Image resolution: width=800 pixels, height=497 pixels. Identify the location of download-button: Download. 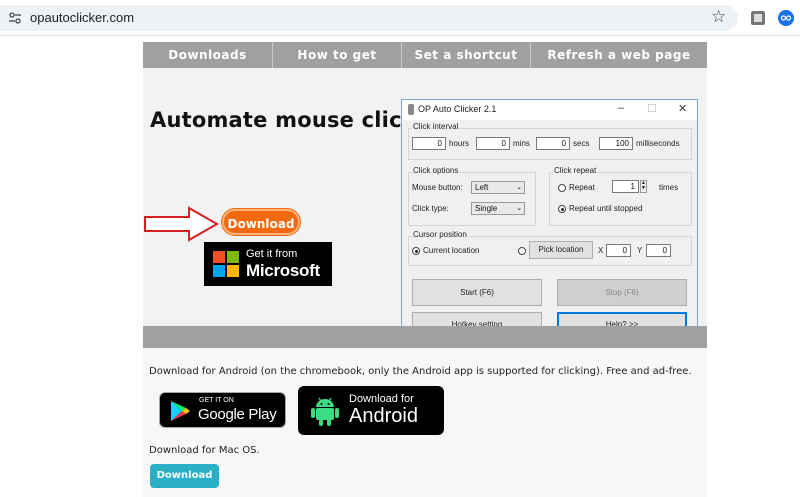
(261, 222).